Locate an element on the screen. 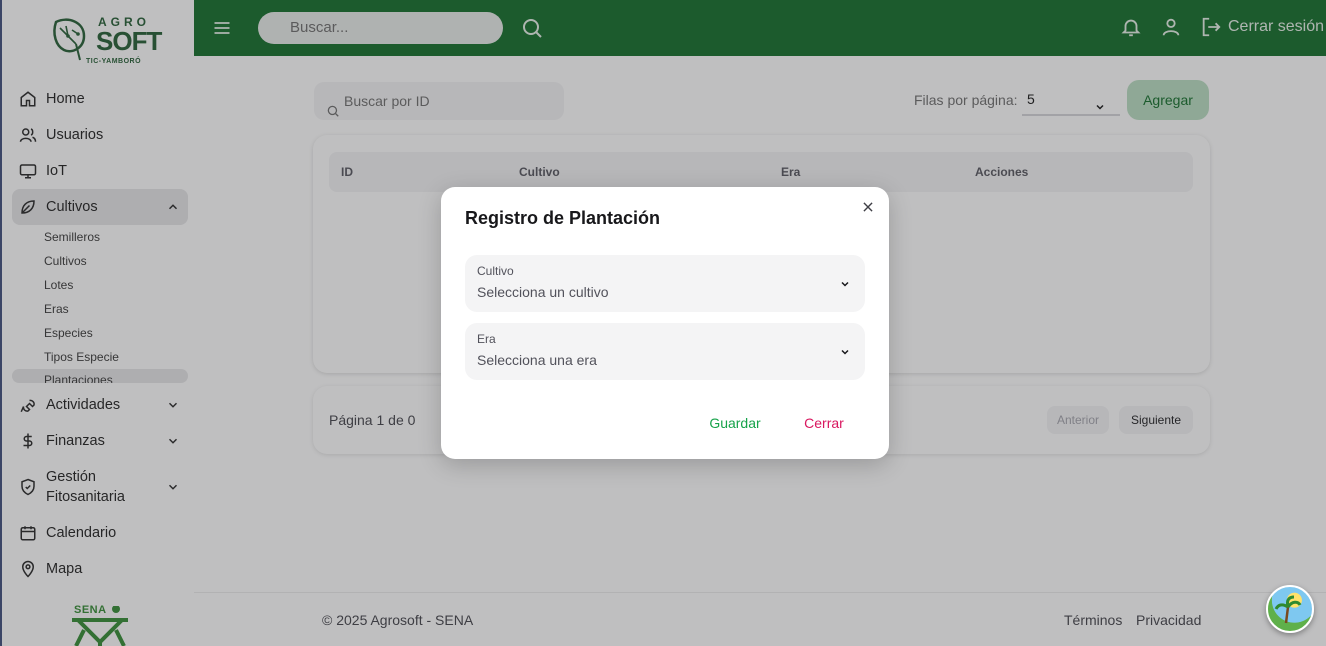  palm-island-icon is located at coordinates (1288, 609).